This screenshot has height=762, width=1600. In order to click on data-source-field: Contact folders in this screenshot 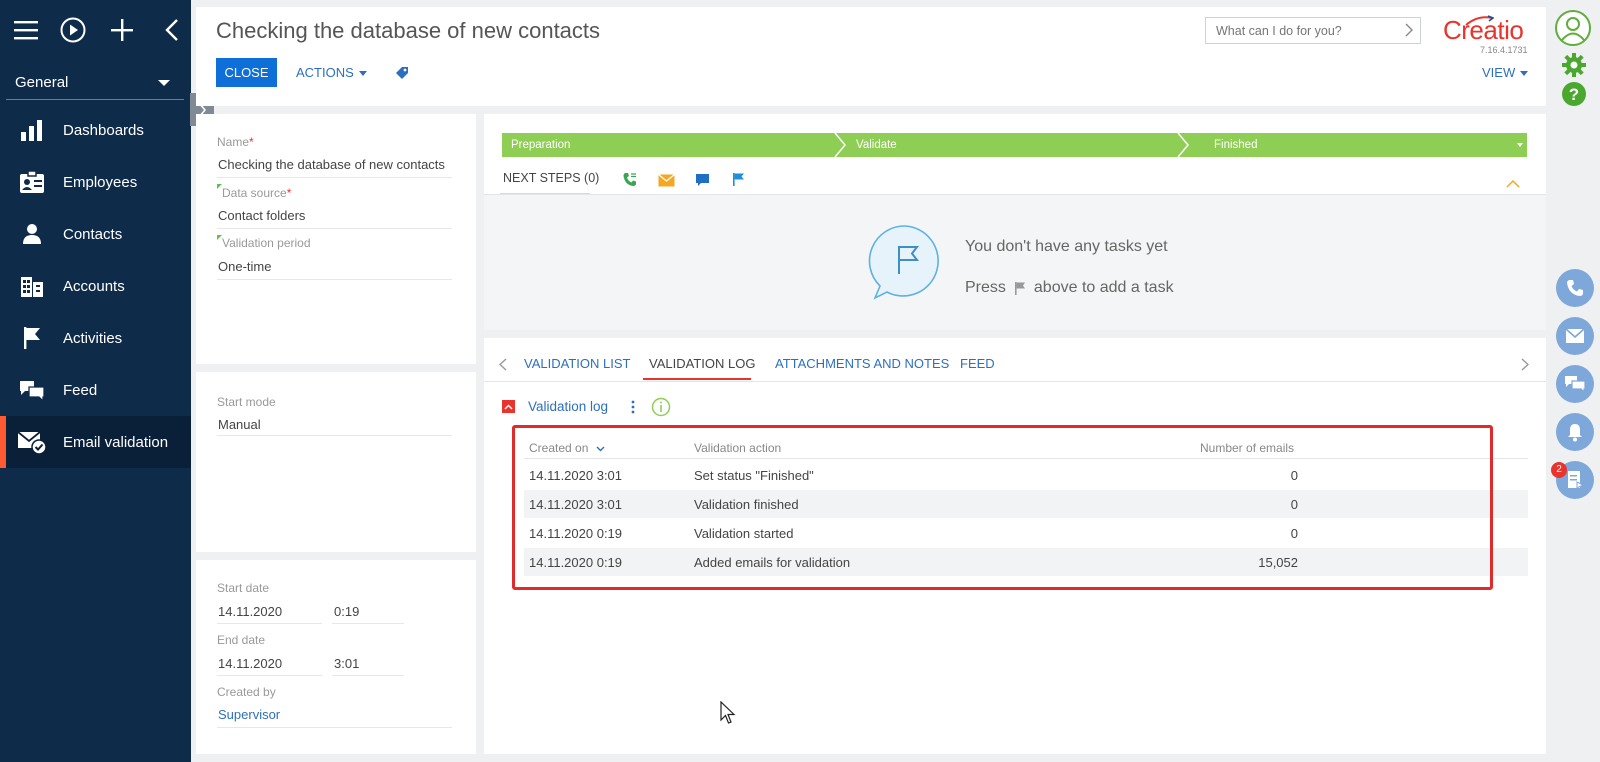, I will do `click(261, 215)`.